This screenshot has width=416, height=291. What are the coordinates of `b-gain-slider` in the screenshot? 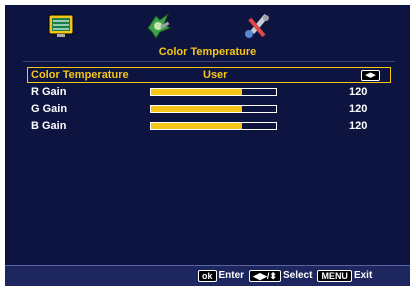 It's located at (213, 126).